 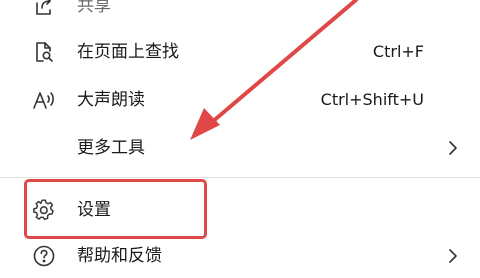 I want to click on read-aloud-icon, so click(x=44, y=100).